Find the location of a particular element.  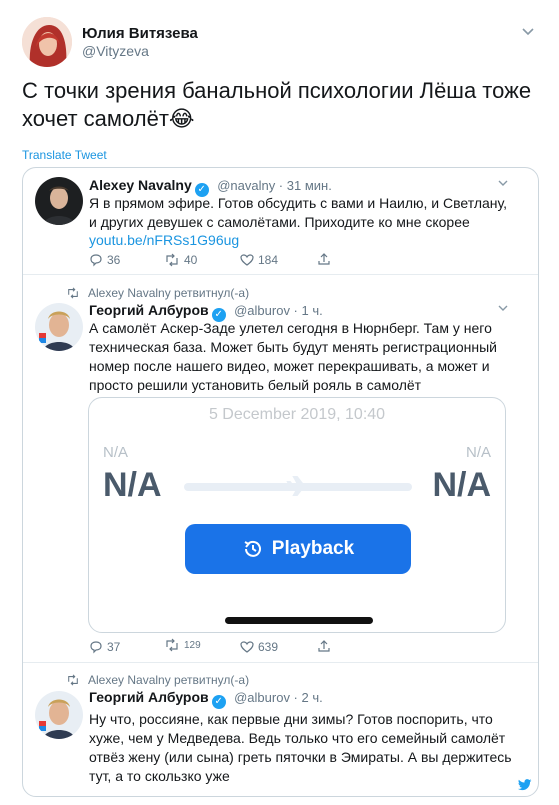

tweet-handle-time: @alburov · 1 ч. is located at coordinates (278, 310).